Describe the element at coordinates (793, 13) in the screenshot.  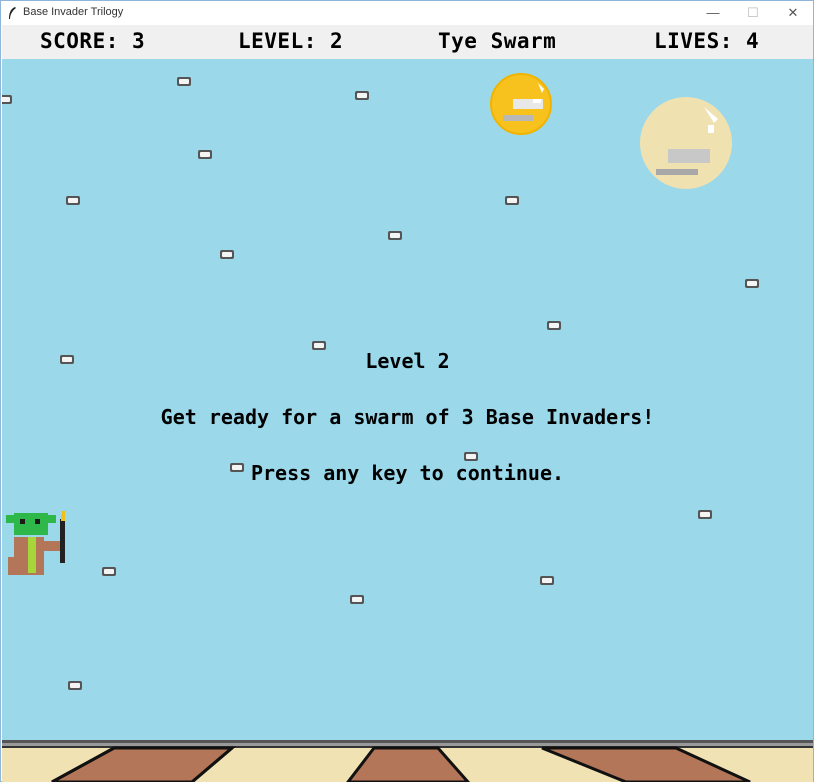
I see `close-button: ✕` at that location.